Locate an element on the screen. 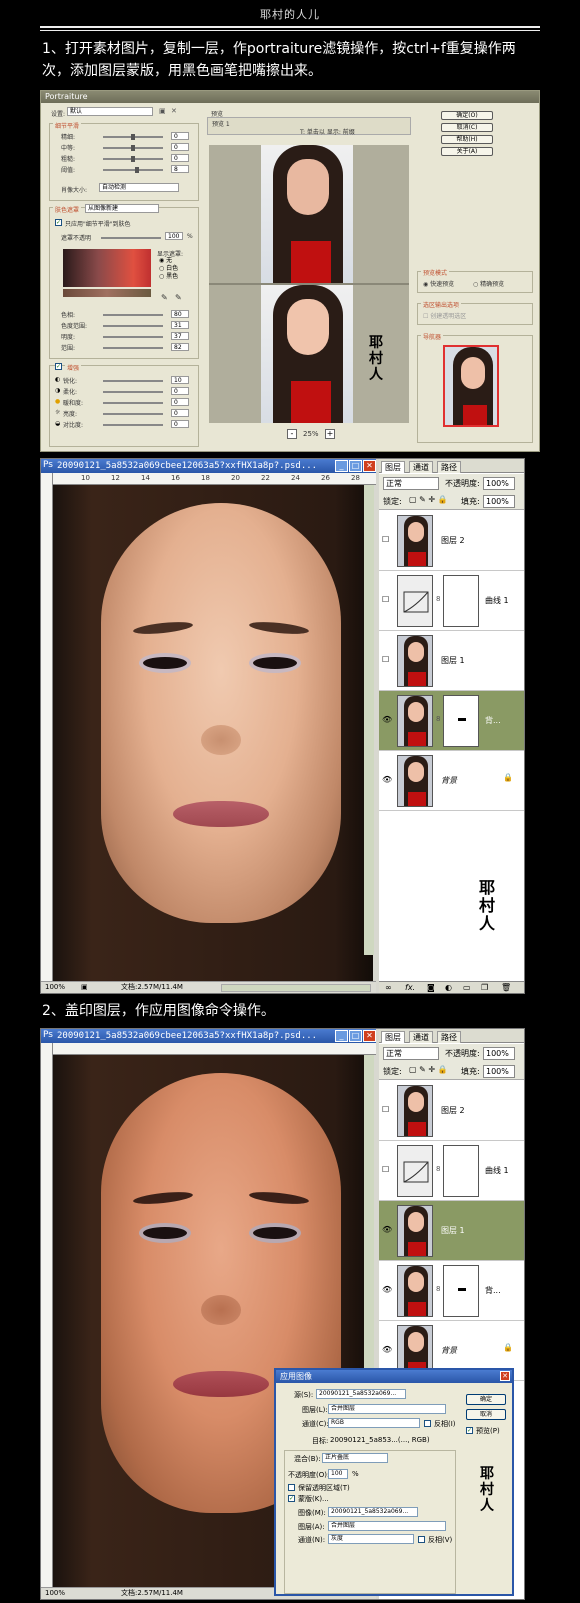 The height and width of the screenshot is (1603, 580). preview-mode-precise: ○ 精确预览 is located at coordinates (488, 283).